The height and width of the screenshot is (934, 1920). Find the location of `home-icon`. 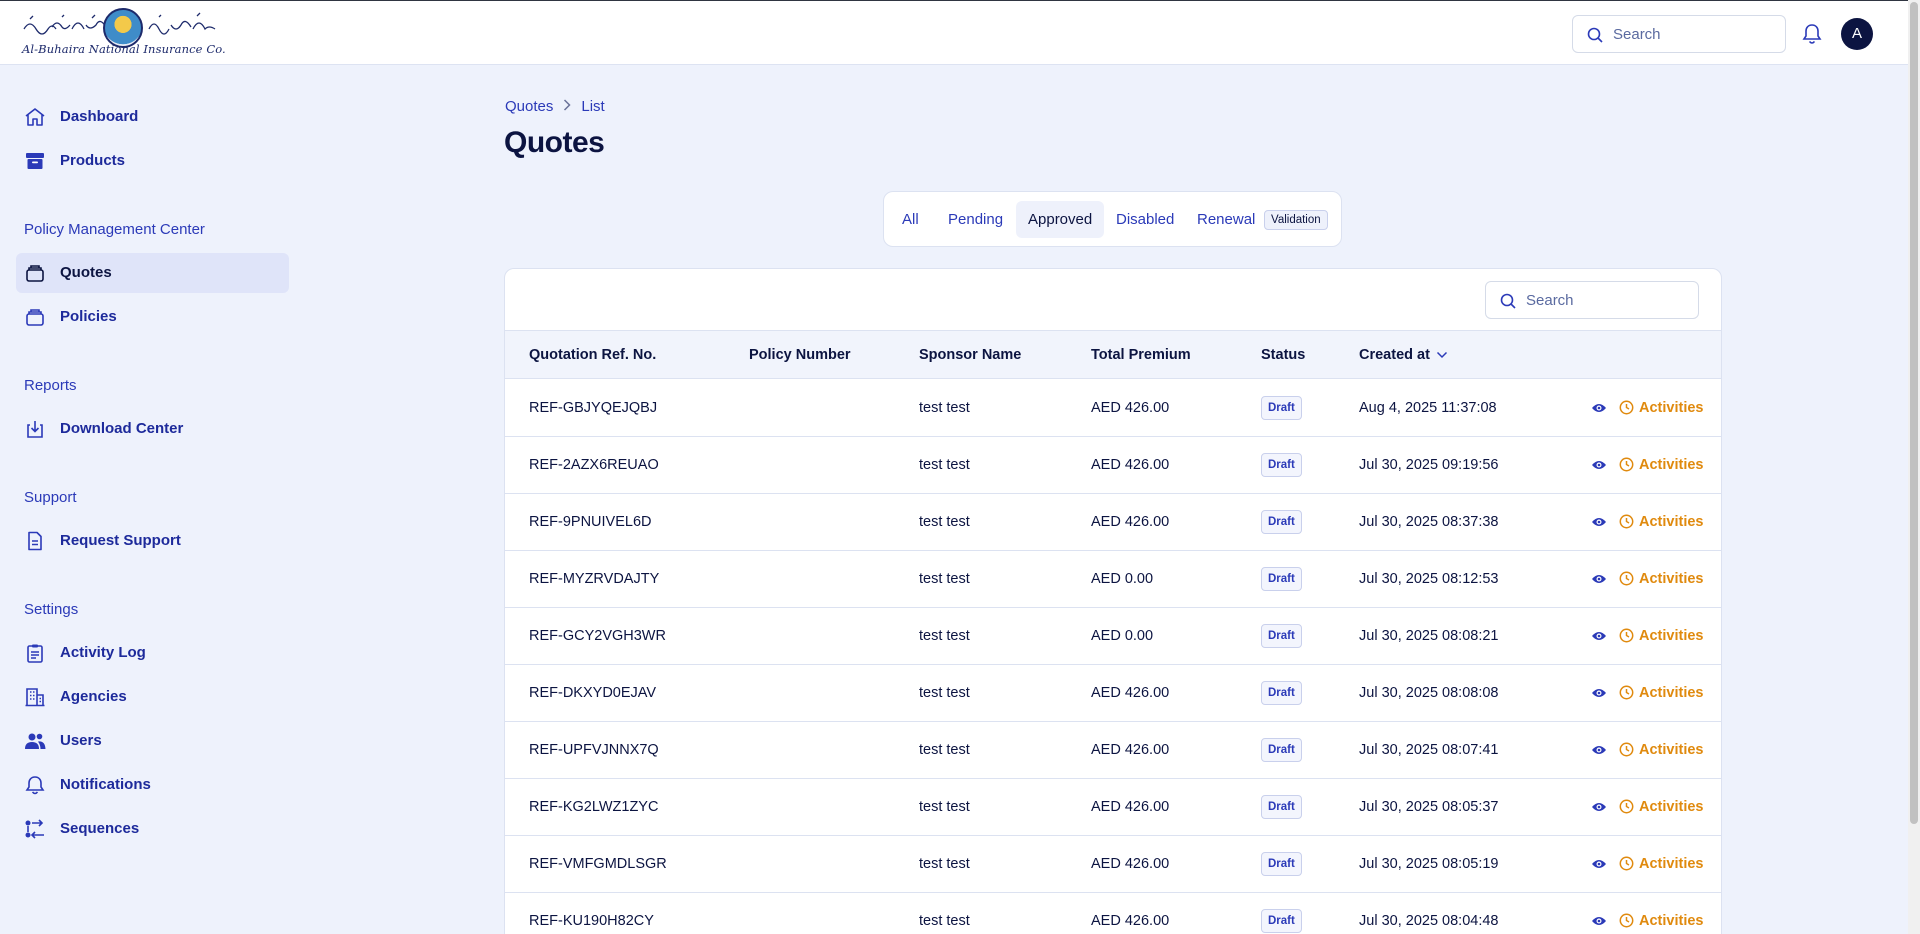

home-icon is located at coordinates (35, 117).